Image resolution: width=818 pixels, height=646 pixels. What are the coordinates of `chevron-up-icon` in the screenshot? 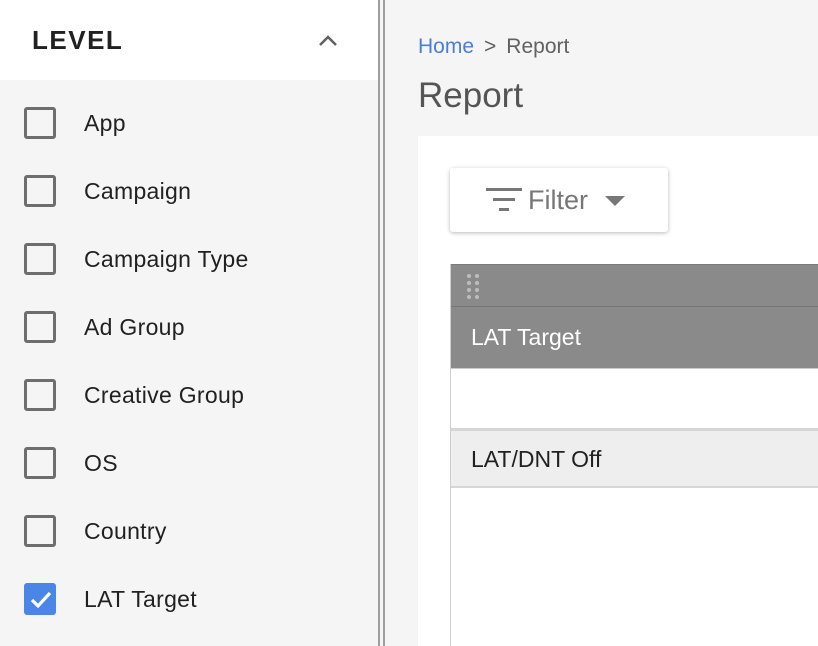 It's located at (328, 40).